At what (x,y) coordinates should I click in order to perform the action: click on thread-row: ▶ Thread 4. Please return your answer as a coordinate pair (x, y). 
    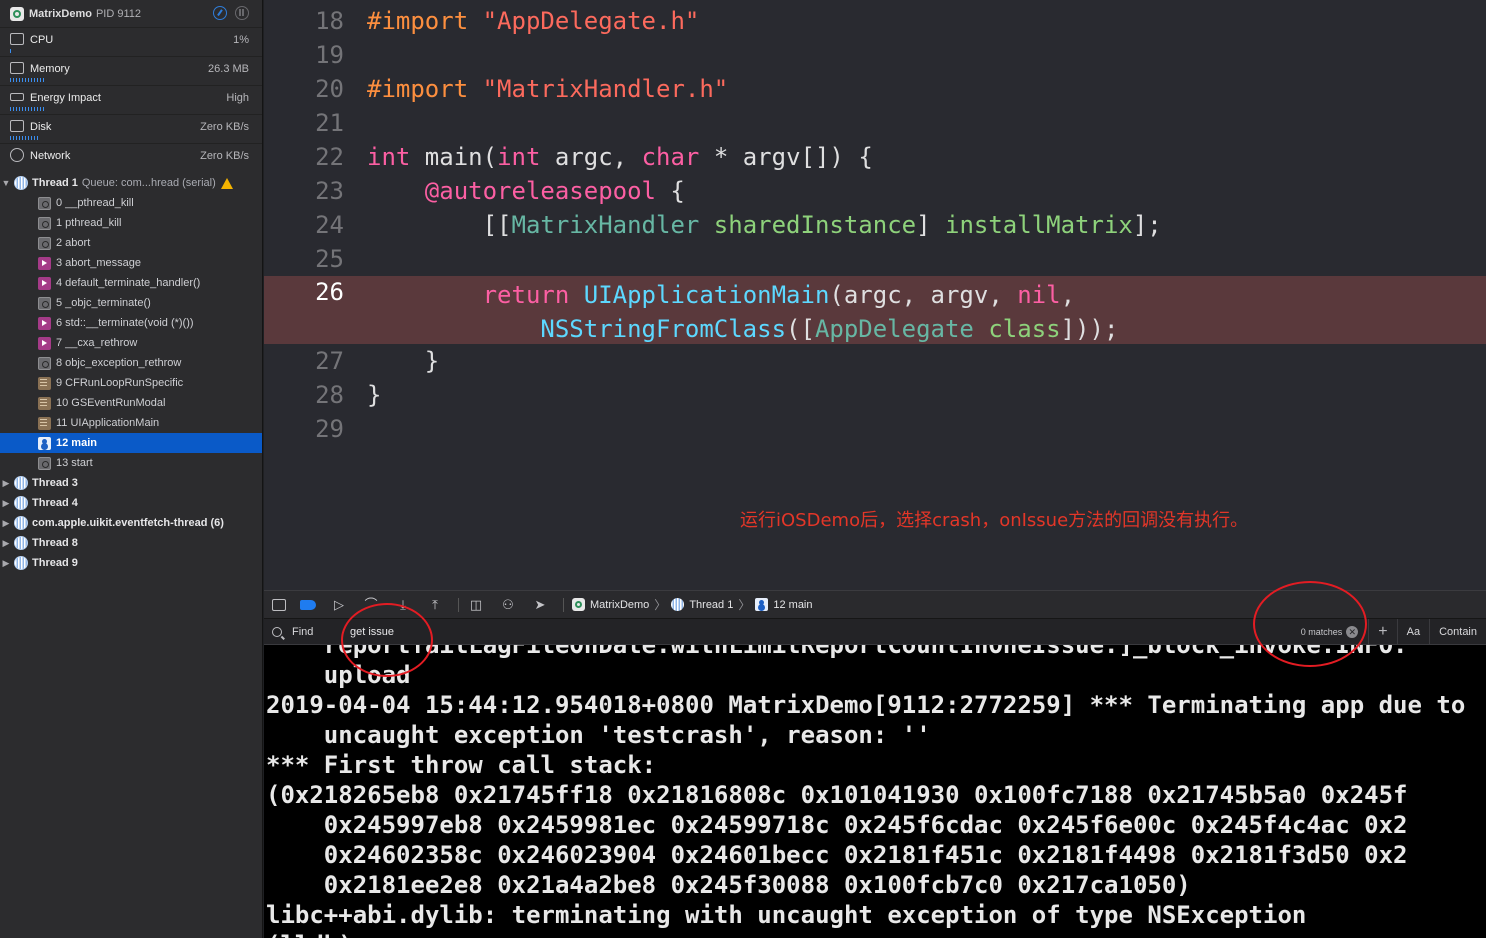
    Looking at the image, I should click on (131, 503).